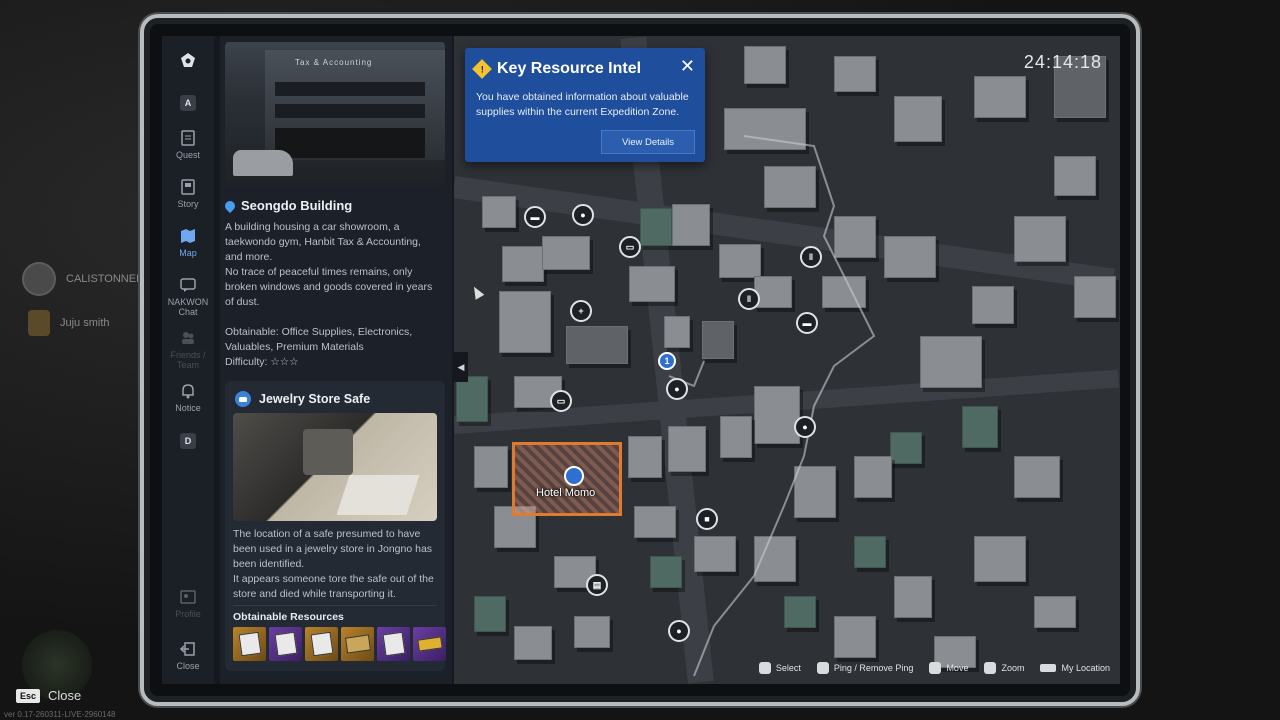 The image size is (1280, 720). What do you see at coordinates (188, 253) in the screenshot?
I see `nav-label: Map` at bounding box center [188, 253].